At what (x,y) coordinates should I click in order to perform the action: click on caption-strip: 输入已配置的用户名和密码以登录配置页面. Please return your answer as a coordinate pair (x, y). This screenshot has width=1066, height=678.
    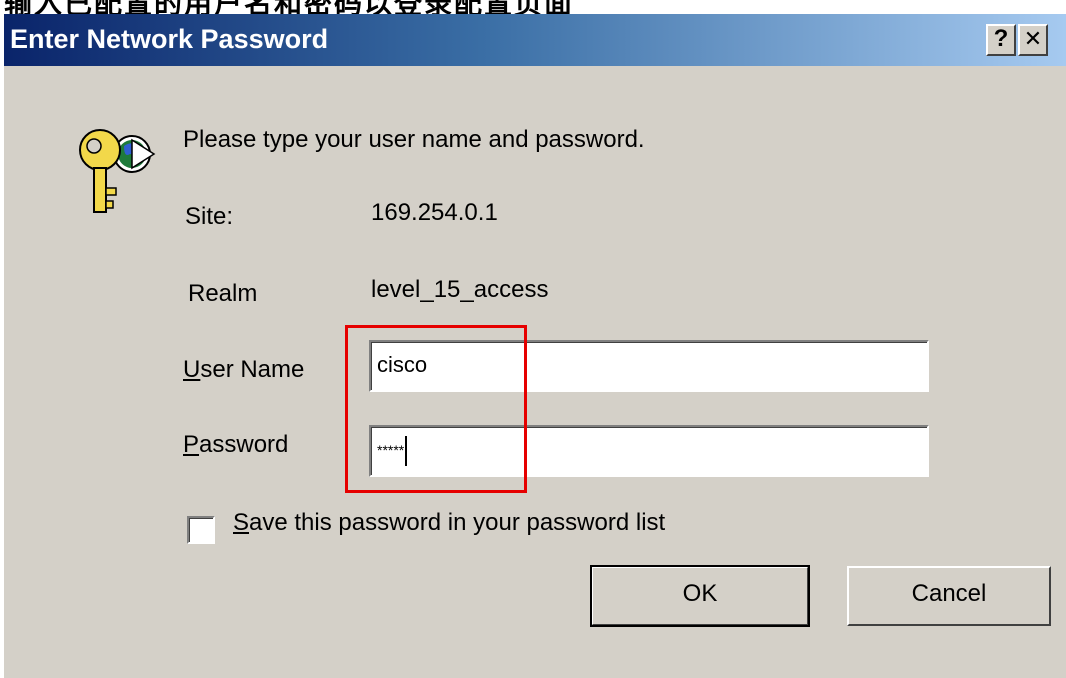
    Looking at the image, I should click on (533, 7).